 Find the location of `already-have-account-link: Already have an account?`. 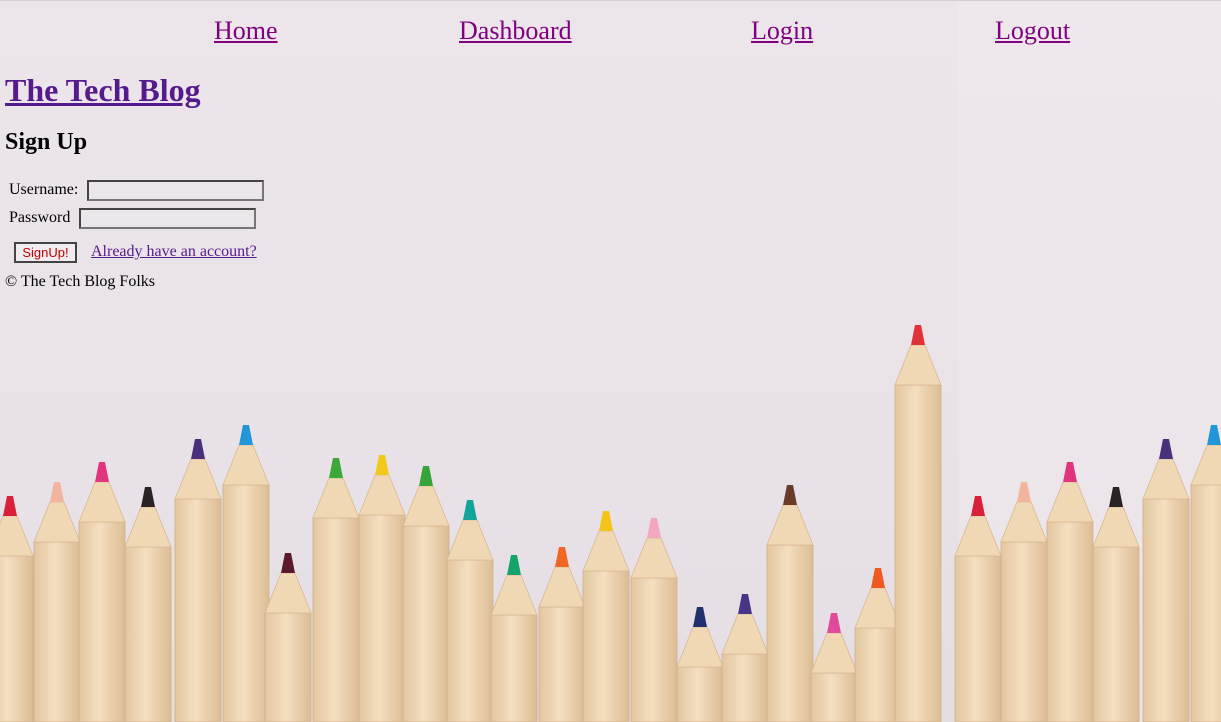

already-have-account-link: Already have an account? is located at coordinates (174, 252).